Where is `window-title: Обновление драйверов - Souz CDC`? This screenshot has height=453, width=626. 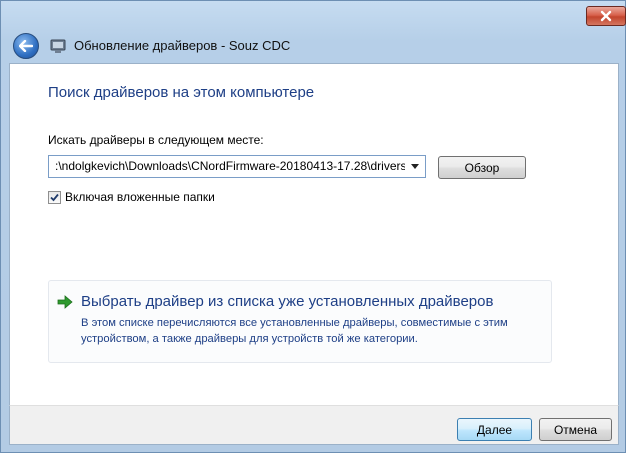 window-title: Обновление драйверов - Souz CDC is located at coordinates (182, 45).